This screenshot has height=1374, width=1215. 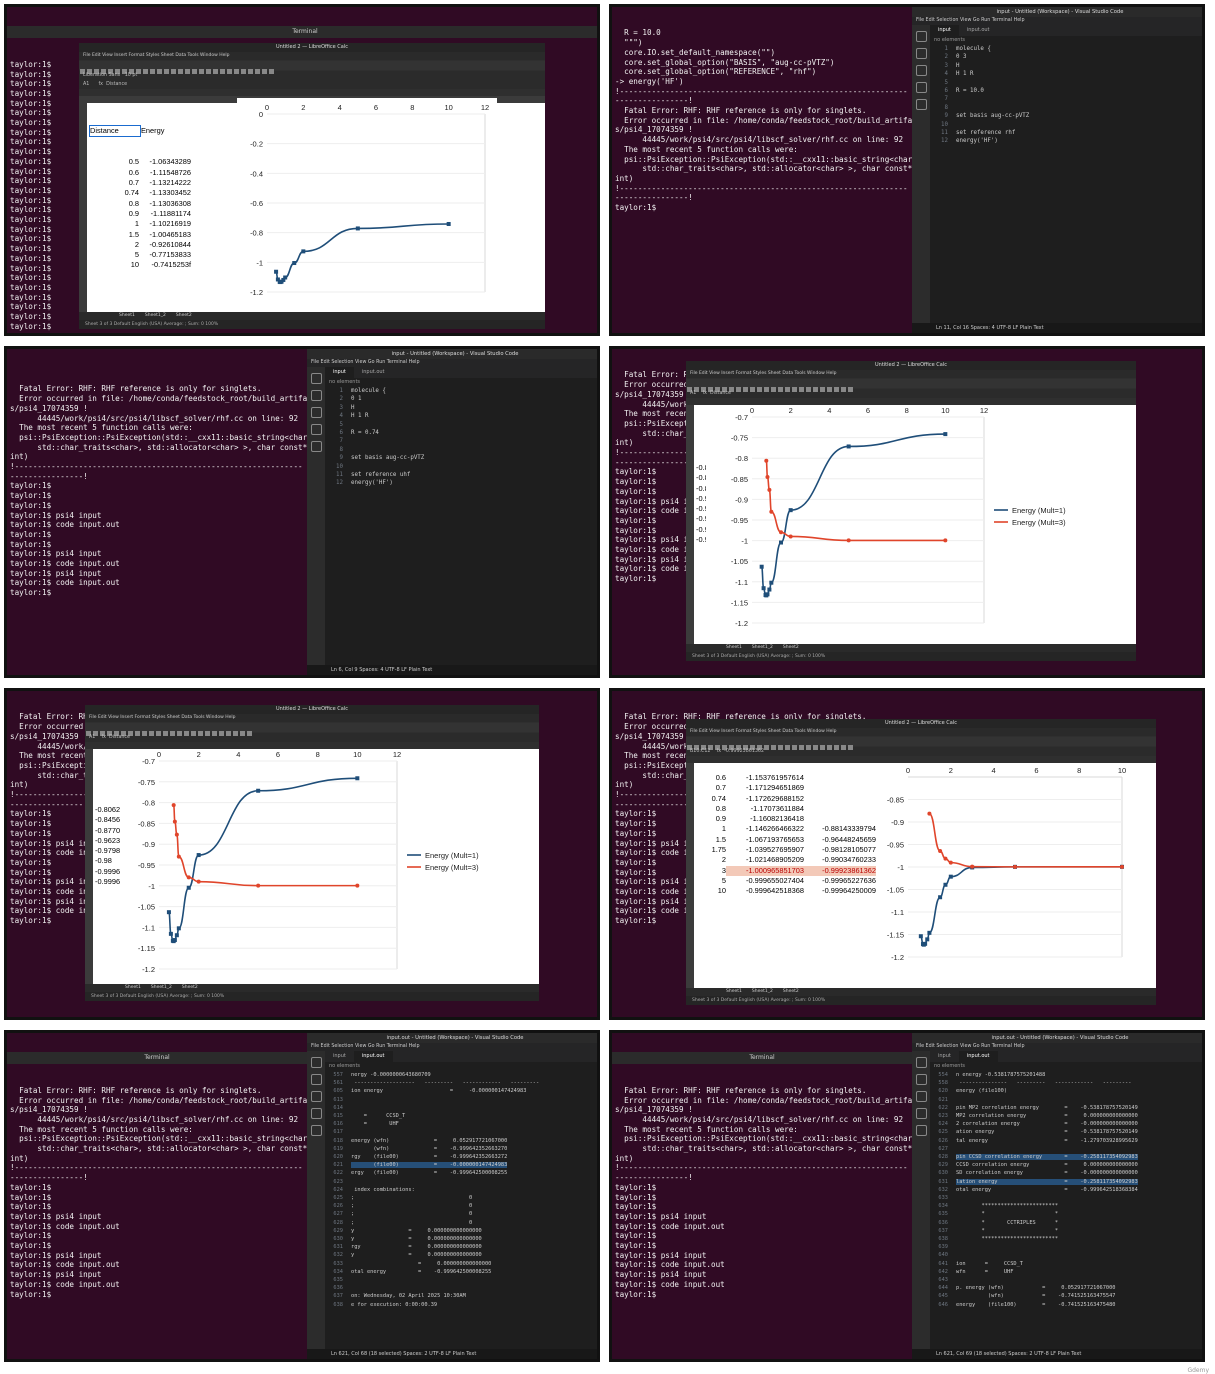 What do you see at coordinates (1065, 1231) in the screenshot?
I see `code-line: 637 * *` at bounding box center [1065, 1231].